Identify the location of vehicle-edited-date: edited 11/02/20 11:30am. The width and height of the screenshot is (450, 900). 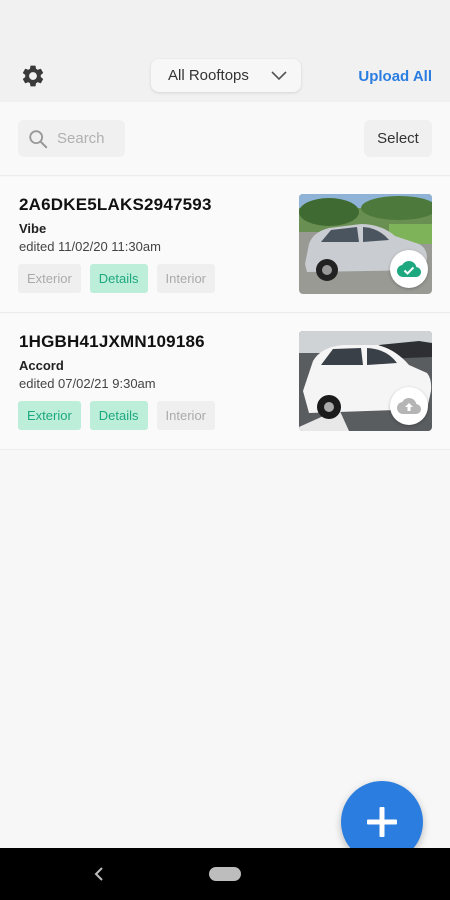
(90, 246).